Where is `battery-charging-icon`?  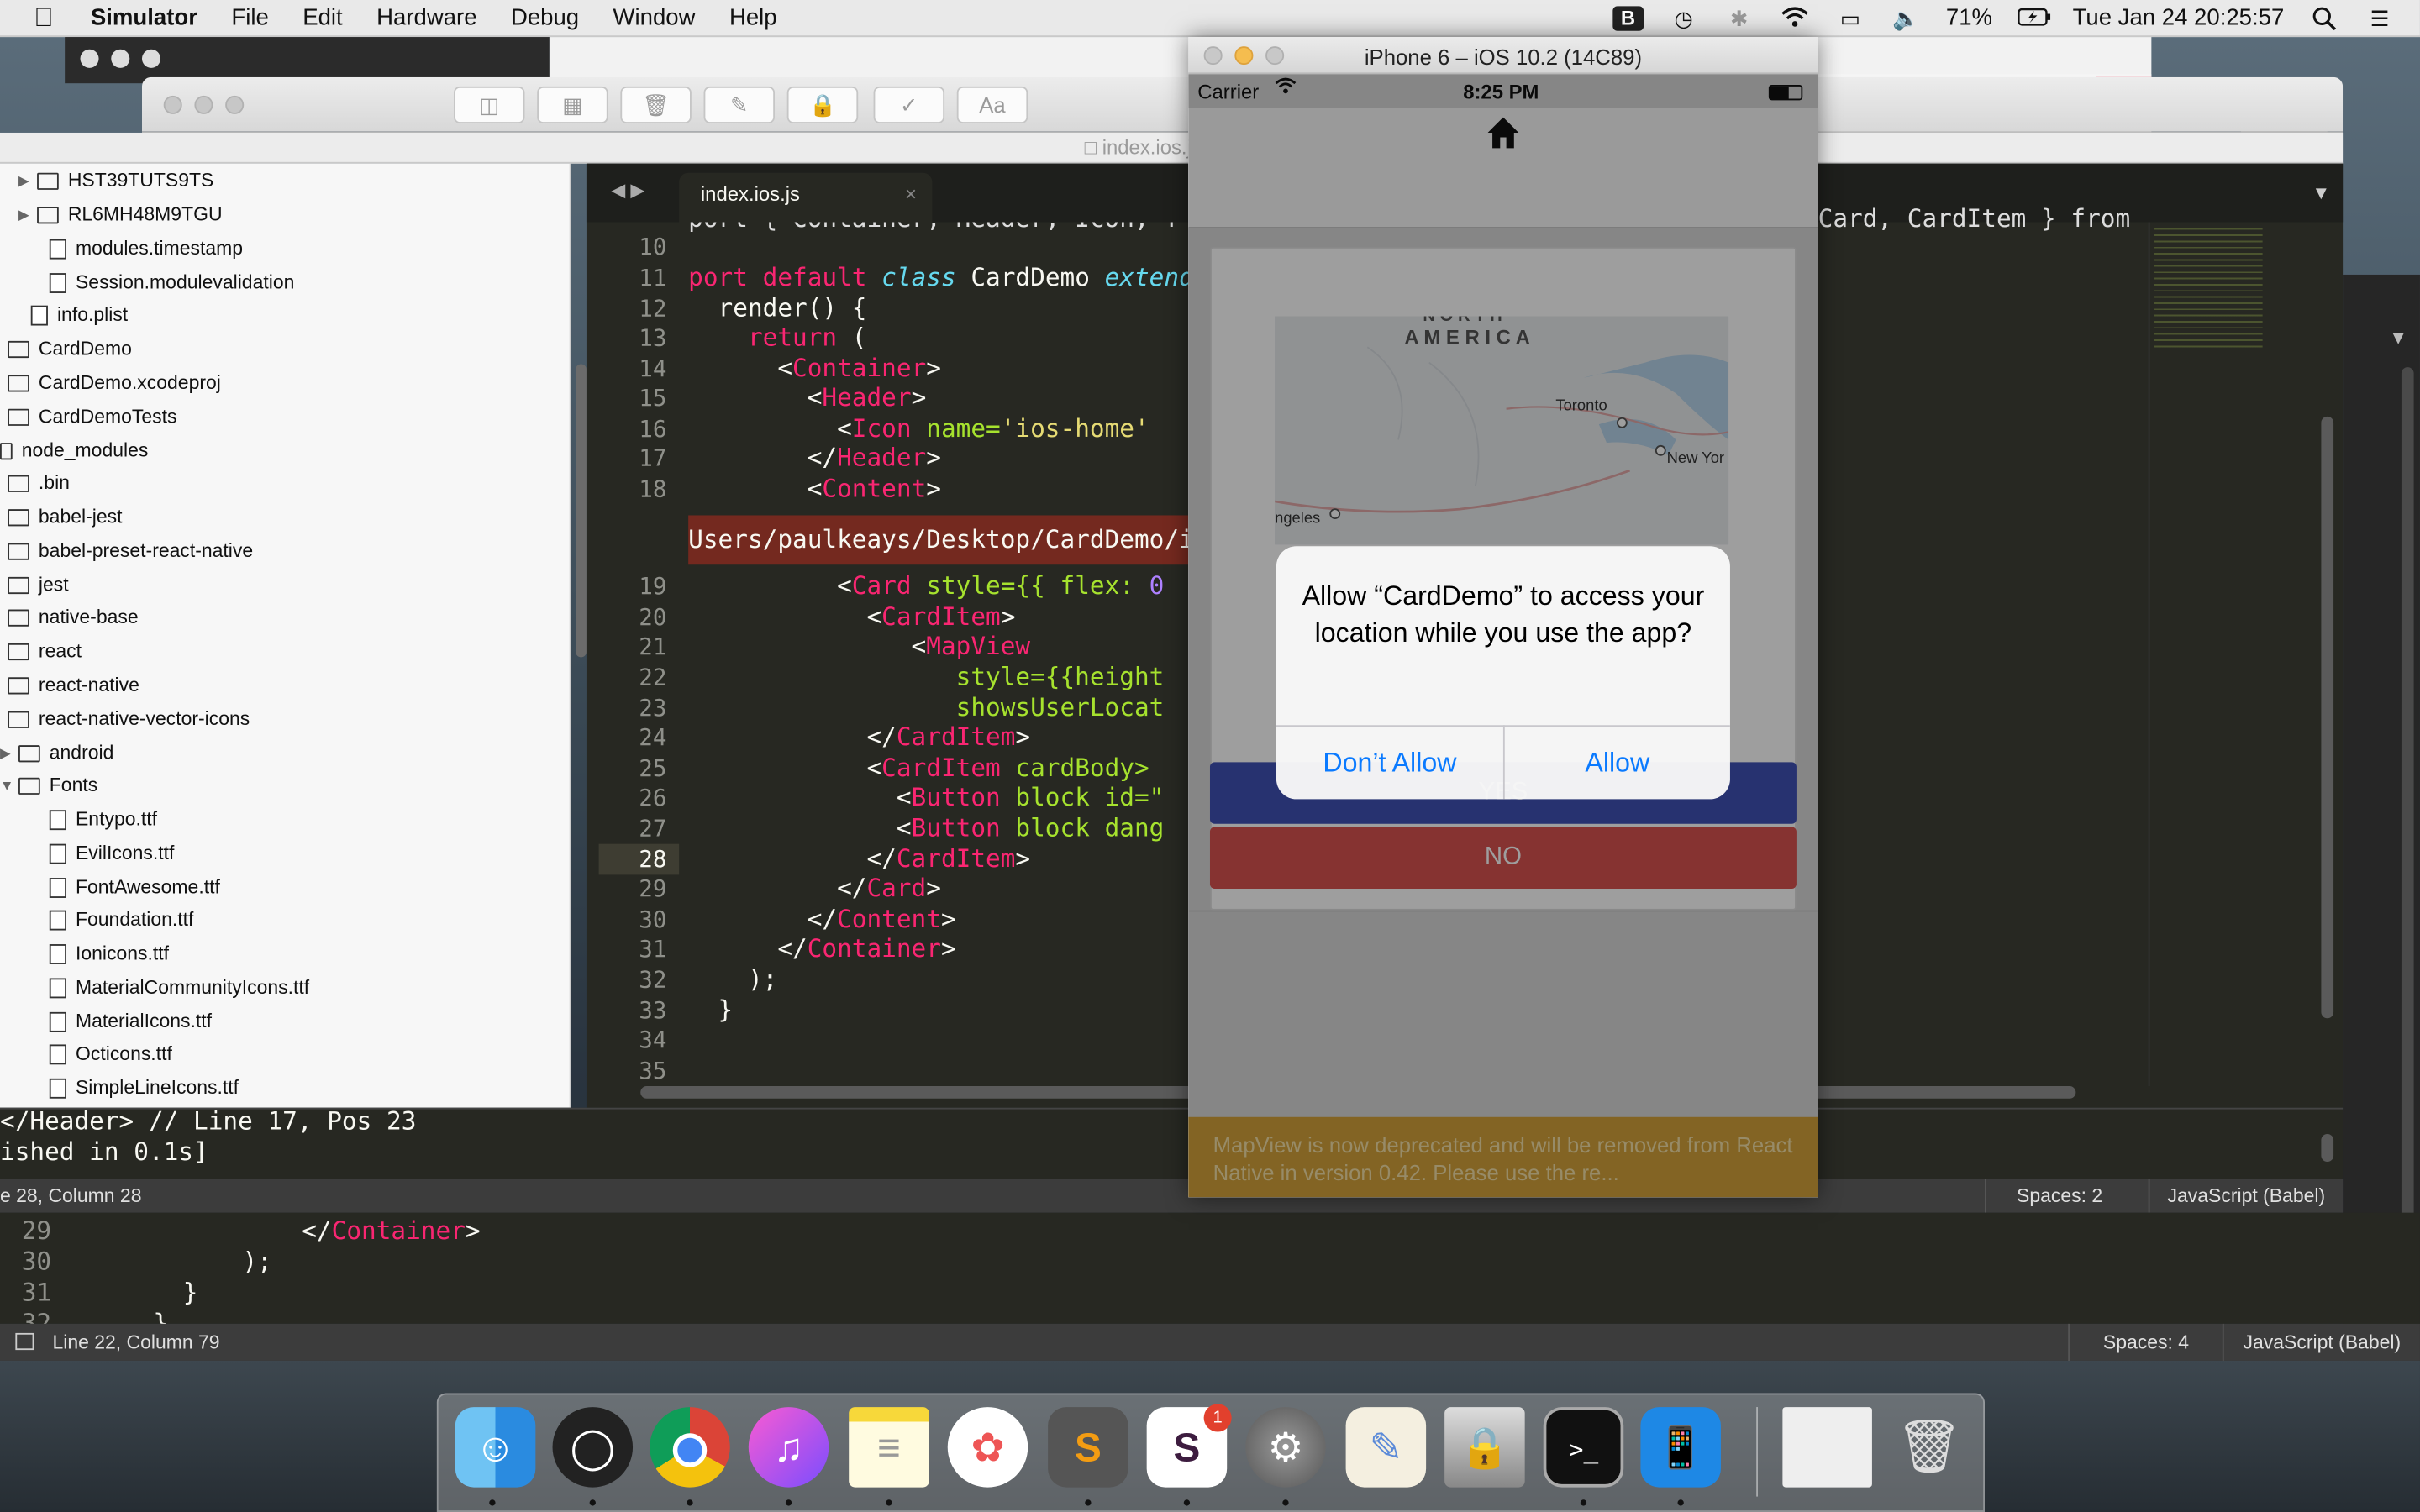 battery-charging-icon is located at coordinates (2034, 17).